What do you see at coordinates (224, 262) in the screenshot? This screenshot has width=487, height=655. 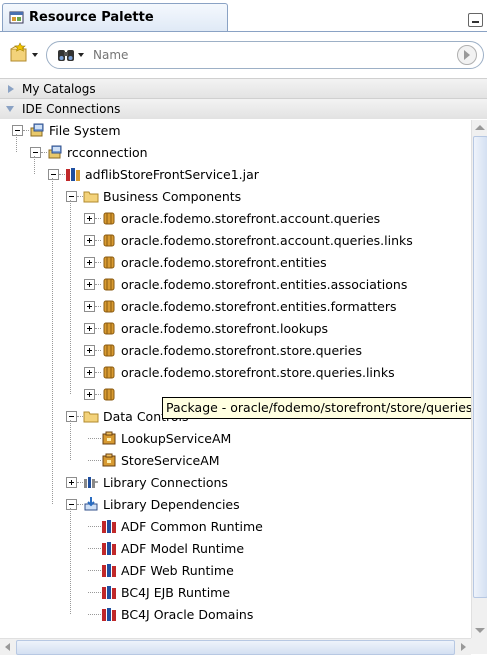 I see `tree-node-label: oracle.fodemo.storefront.entities` at bounding box center [224, 262].